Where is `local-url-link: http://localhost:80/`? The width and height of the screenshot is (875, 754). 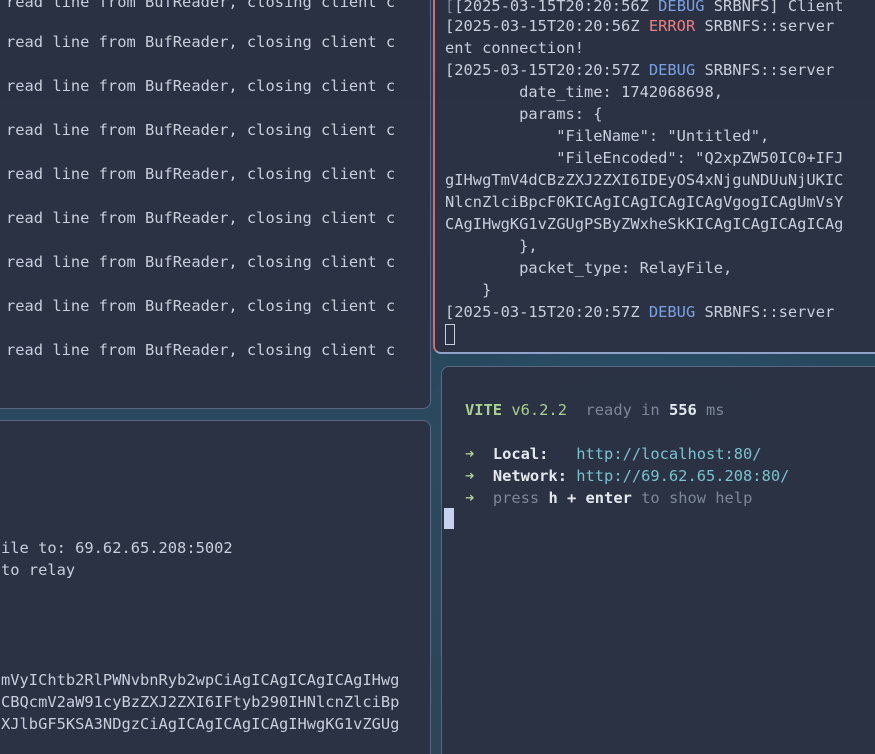 local-url-link: http://localhost:80/ is located at coordinates (668, 454).